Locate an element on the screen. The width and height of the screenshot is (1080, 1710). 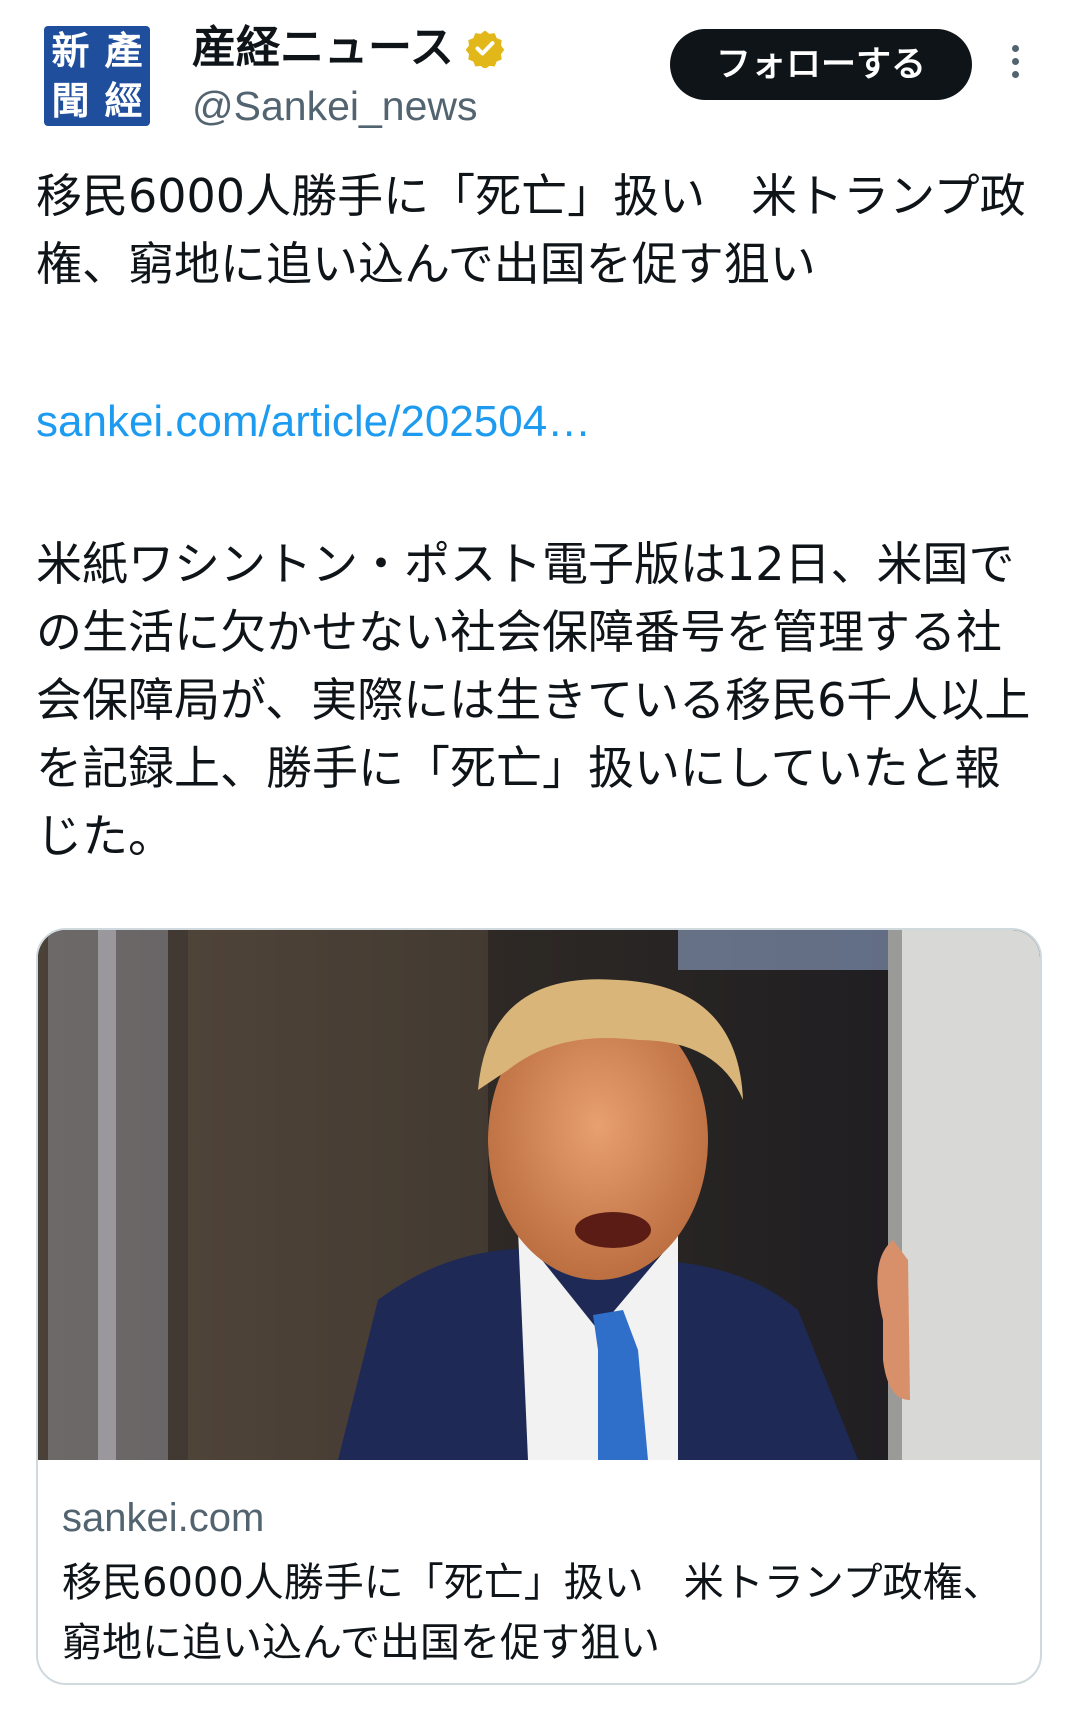
avatar-glyph: 新 is located at coordinates (70, 50).